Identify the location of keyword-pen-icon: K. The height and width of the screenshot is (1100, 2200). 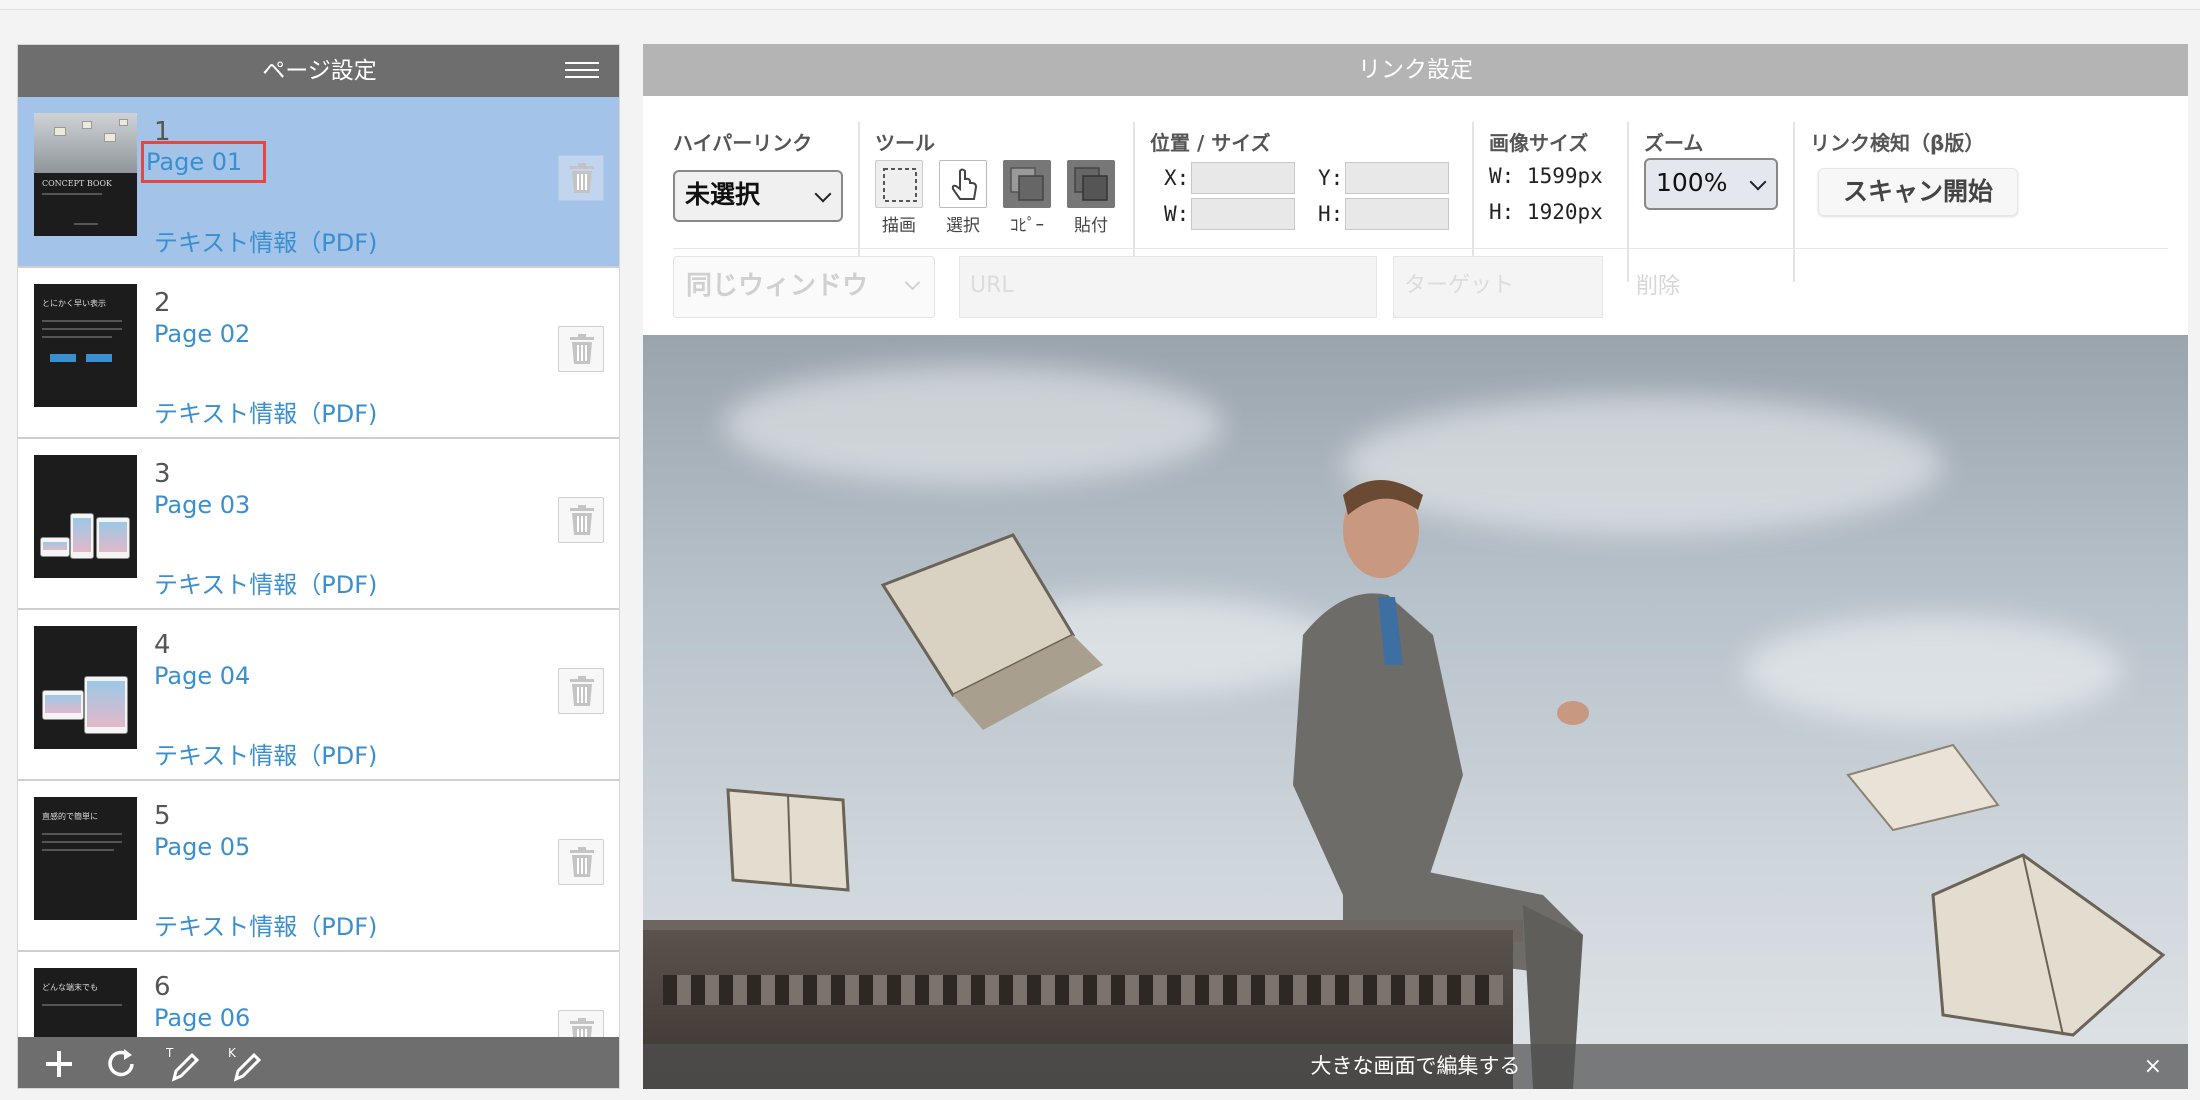
(245, 1064).